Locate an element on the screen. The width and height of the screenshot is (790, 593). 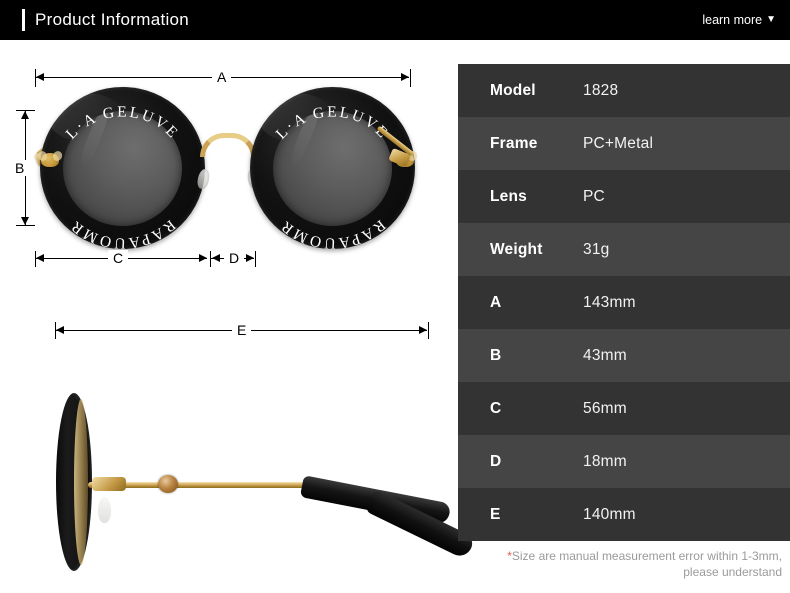
dimension-b-arrow-bottom is located at coordinates (25, 221).